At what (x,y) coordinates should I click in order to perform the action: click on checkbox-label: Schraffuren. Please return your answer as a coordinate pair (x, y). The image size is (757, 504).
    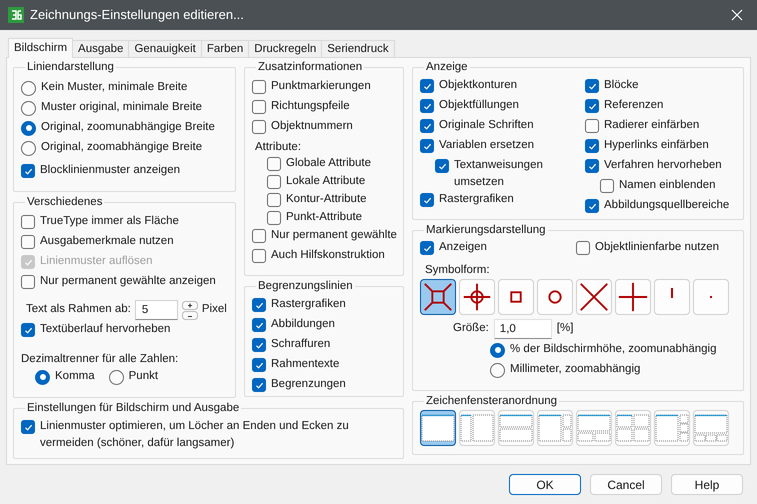
    Looking at the image, I should click on (300, 344).